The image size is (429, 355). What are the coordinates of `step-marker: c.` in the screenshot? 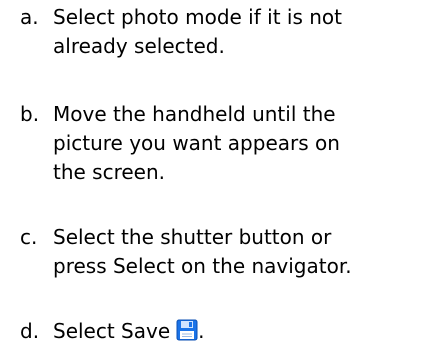 It's located at (29, 237).